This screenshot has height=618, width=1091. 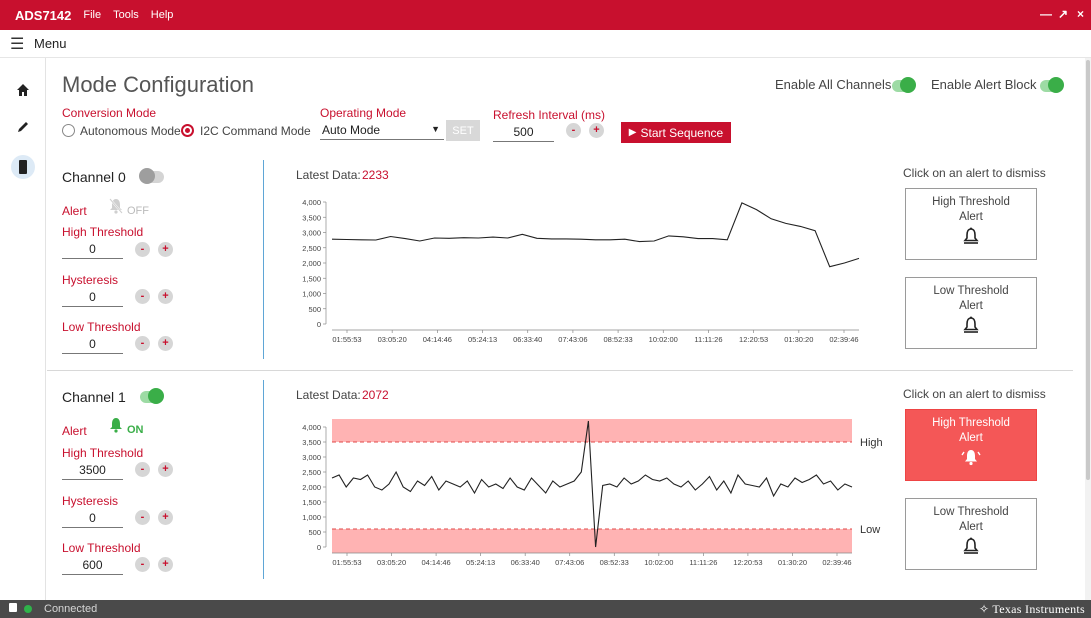 I want to click on dropdown-caret-icon: ▼, so click(x=435, y=129).